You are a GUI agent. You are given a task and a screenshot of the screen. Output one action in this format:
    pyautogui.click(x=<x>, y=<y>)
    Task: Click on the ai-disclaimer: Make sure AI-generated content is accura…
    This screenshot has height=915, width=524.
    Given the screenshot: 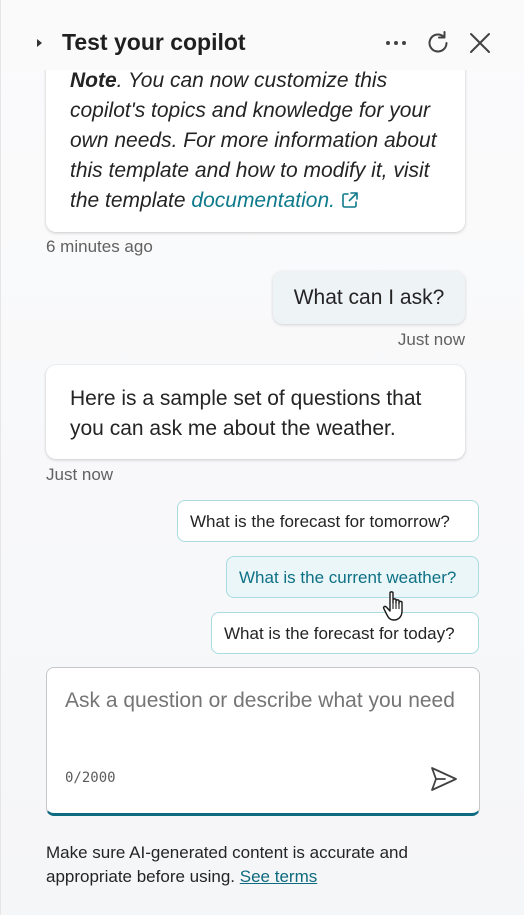 What is the action you would take?
    pyautogui.click(x=261, y=865)
    